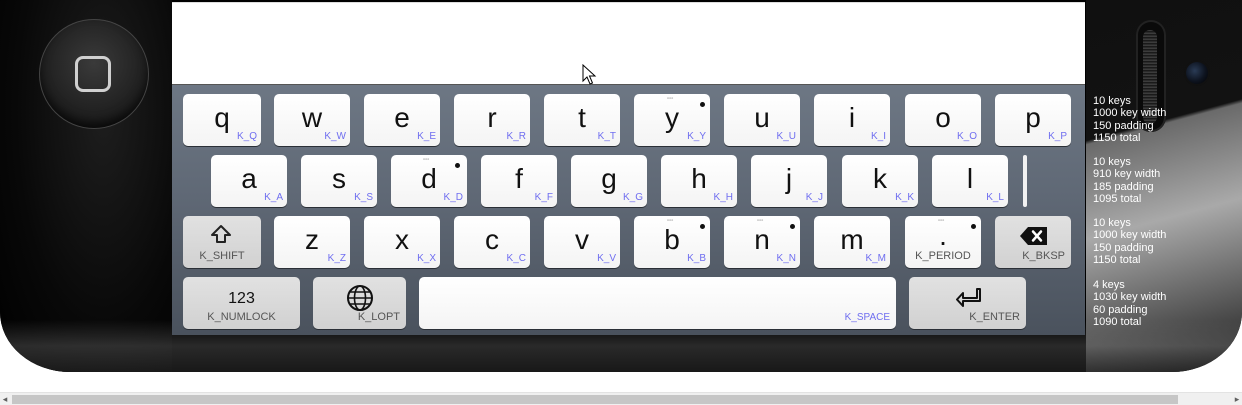 Image resolution: width=1242 pixels, height=405 pixels. I want to click on stats-line: 1095 total, so click(1117, 199).